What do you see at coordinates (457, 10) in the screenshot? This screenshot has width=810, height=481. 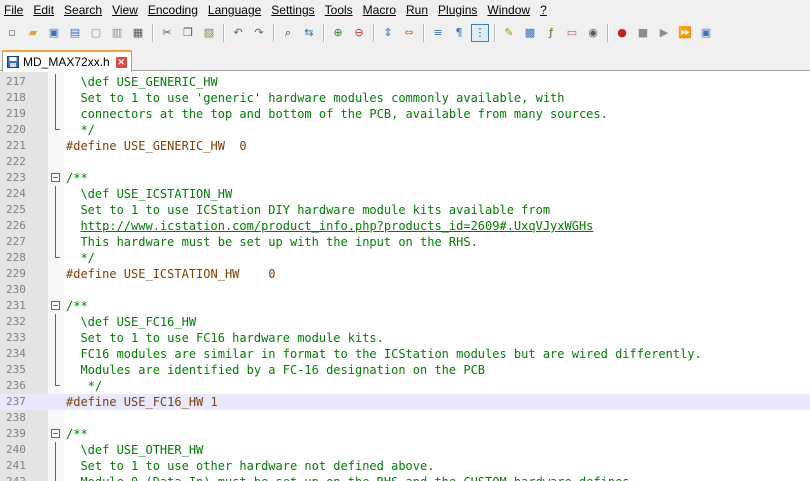 I see `menu-plugins: Plugins` at bounding box center [457, 10].